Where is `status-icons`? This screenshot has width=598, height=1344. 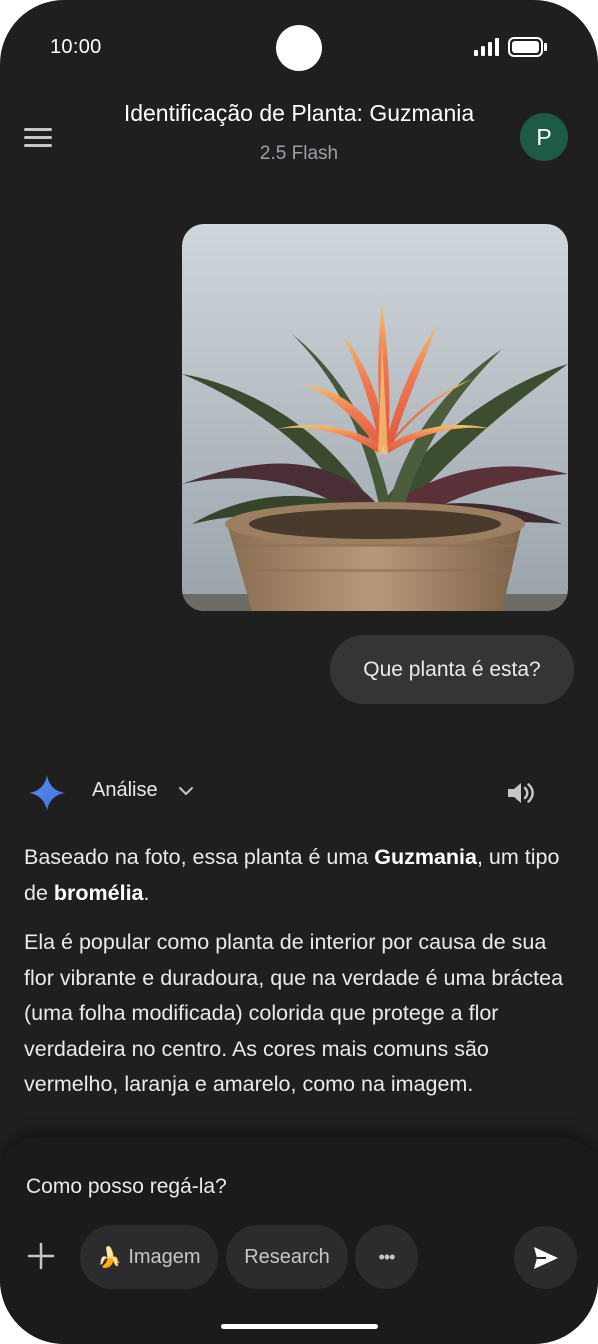
status-icons is located at coordinates (511, 47).